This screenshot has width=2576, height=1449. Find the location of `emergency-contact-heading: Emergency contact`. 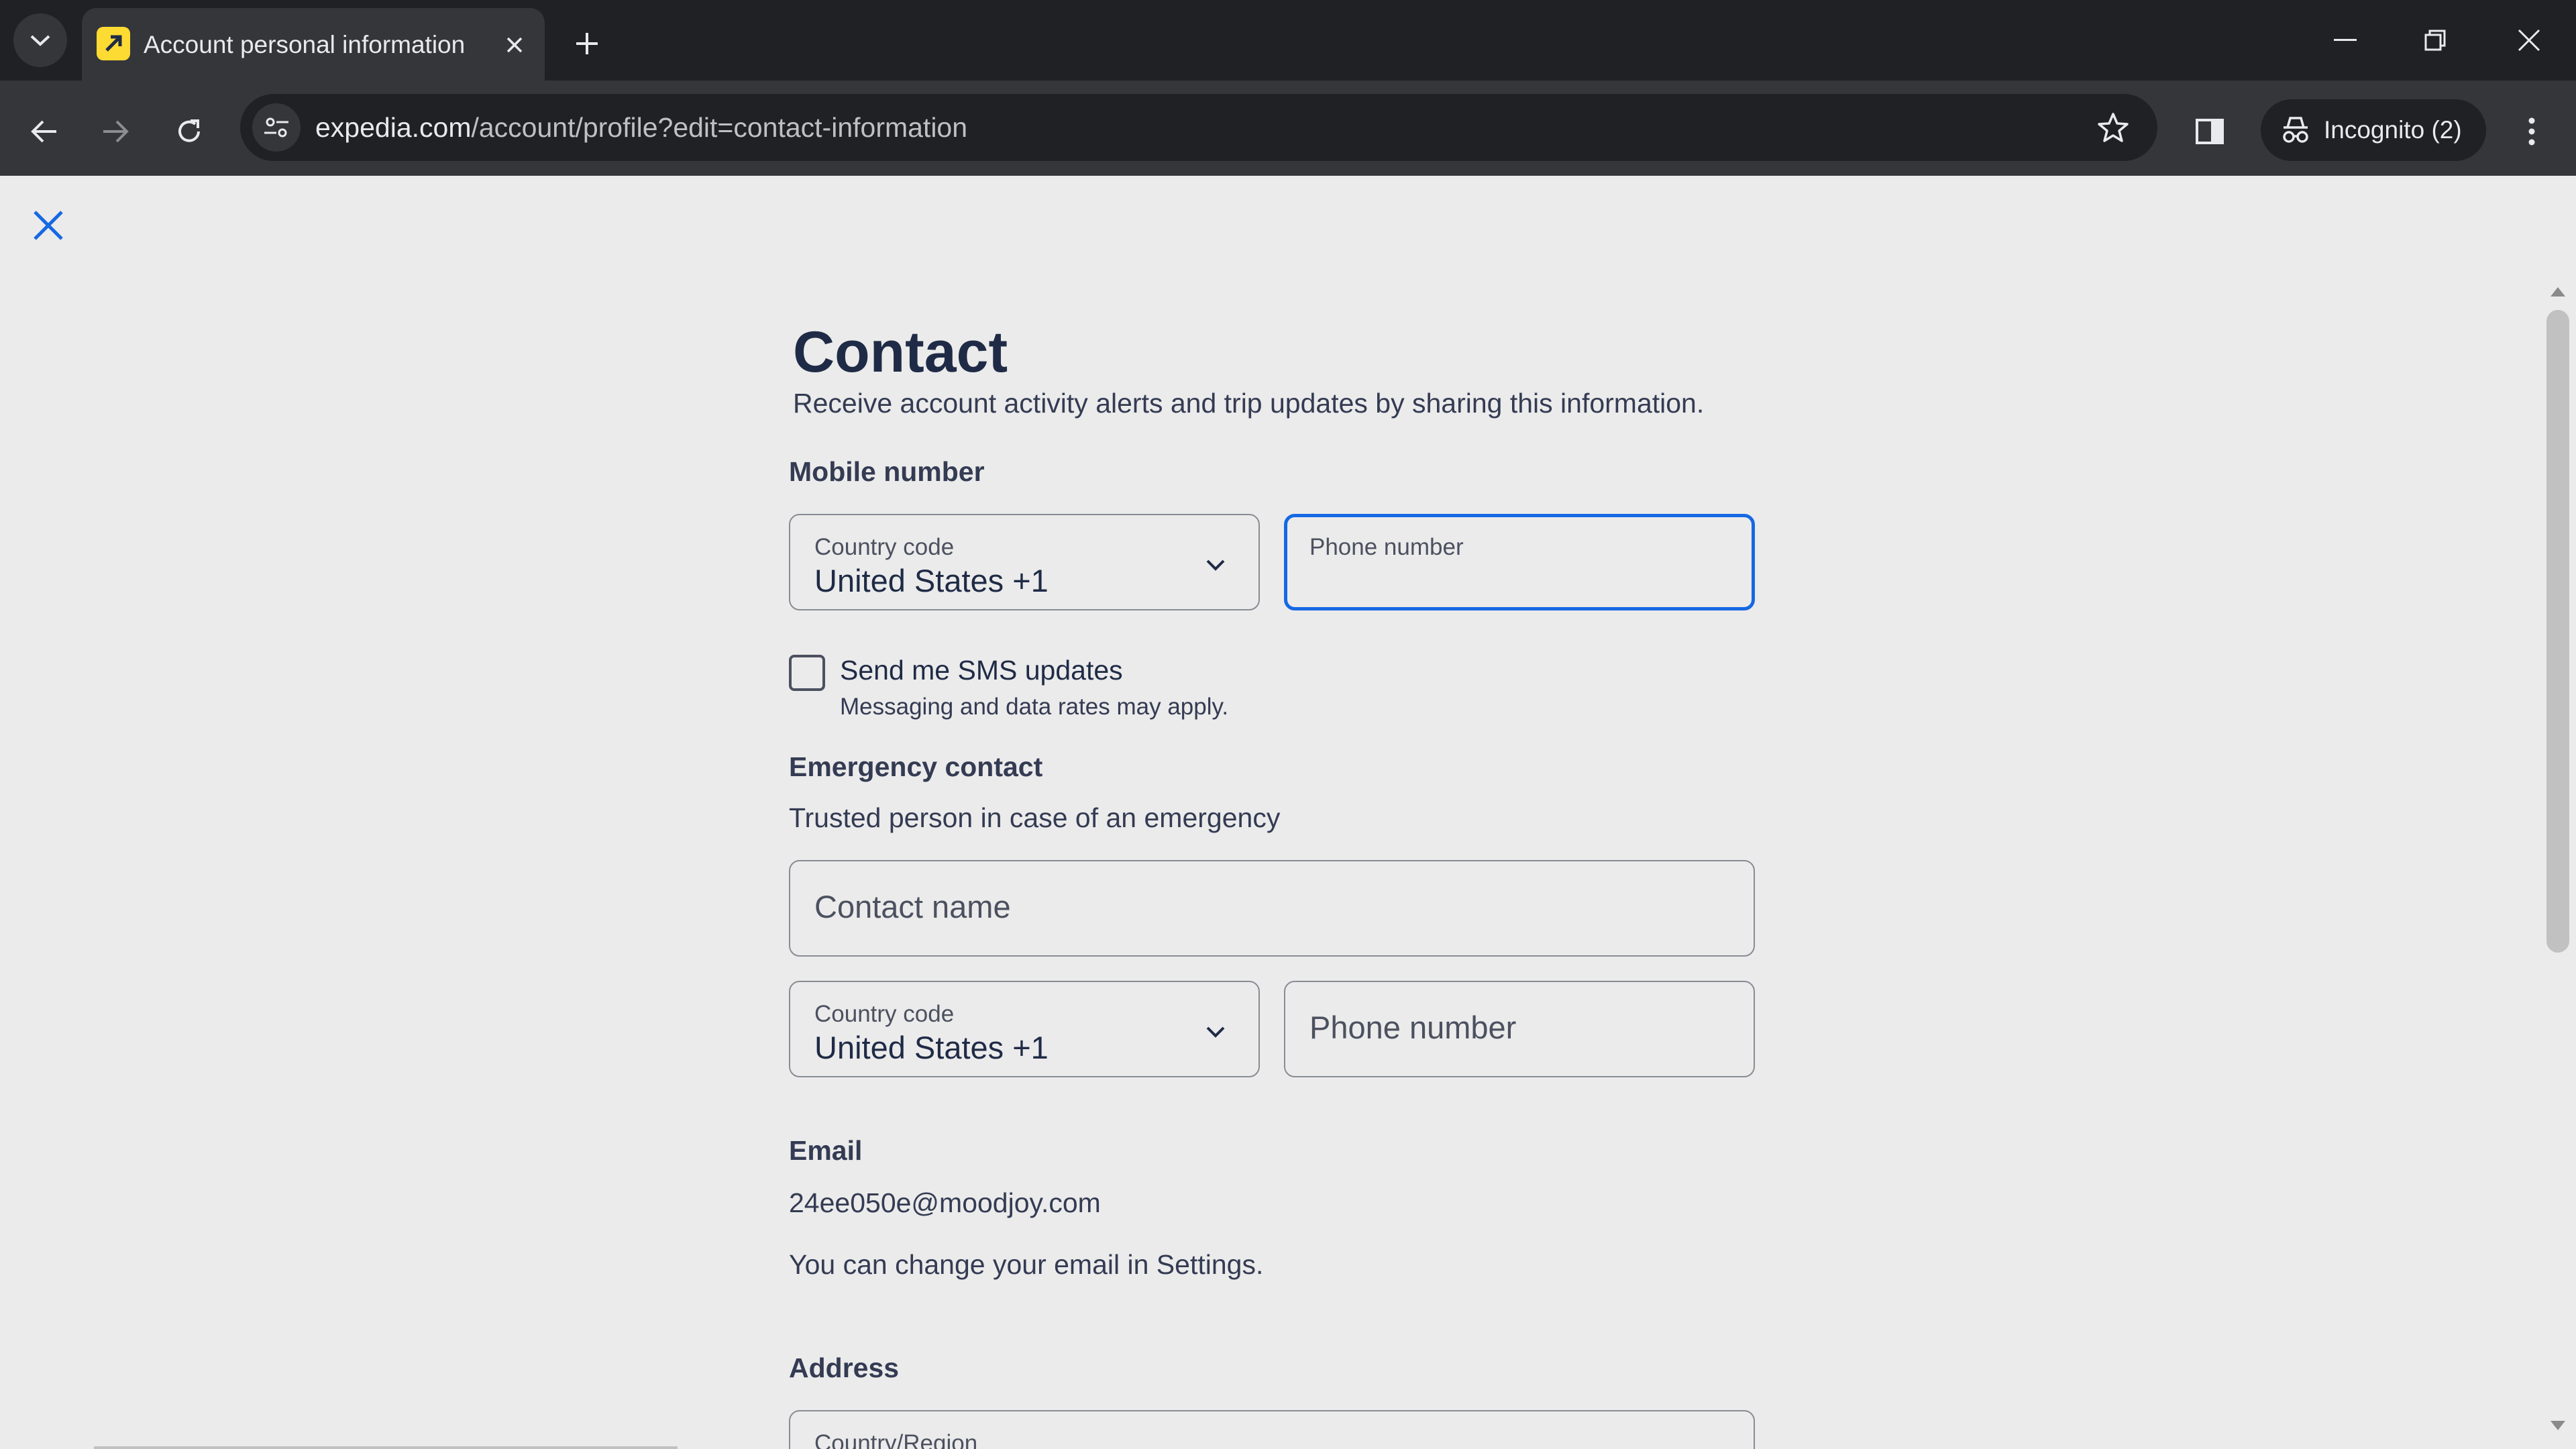

emergency-contact-heading: Emergency contact is located at coordinates (916, 766).